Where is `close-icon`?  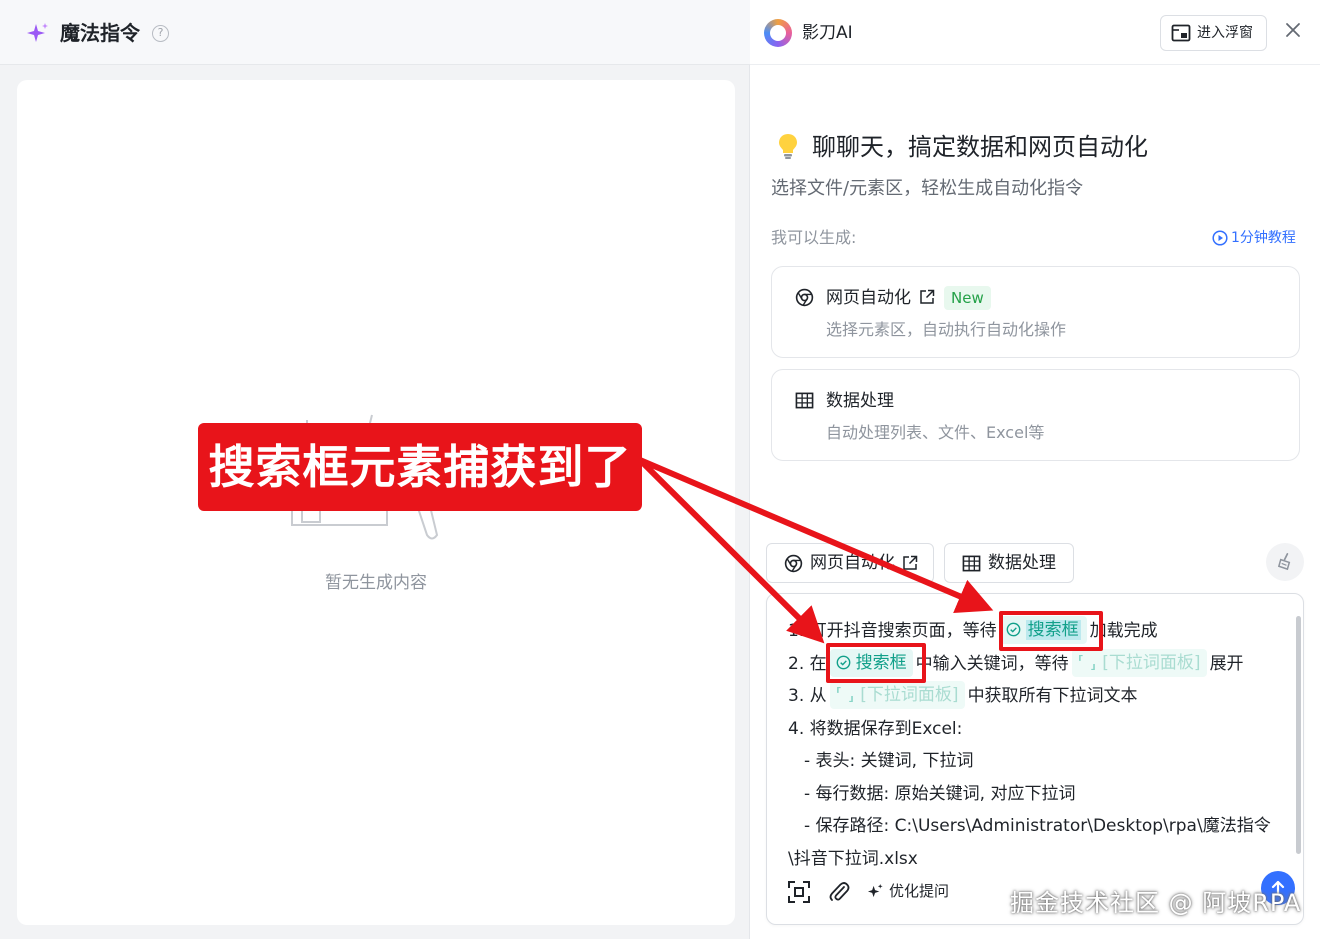 close-icon is located at coordinates (1293, 30).